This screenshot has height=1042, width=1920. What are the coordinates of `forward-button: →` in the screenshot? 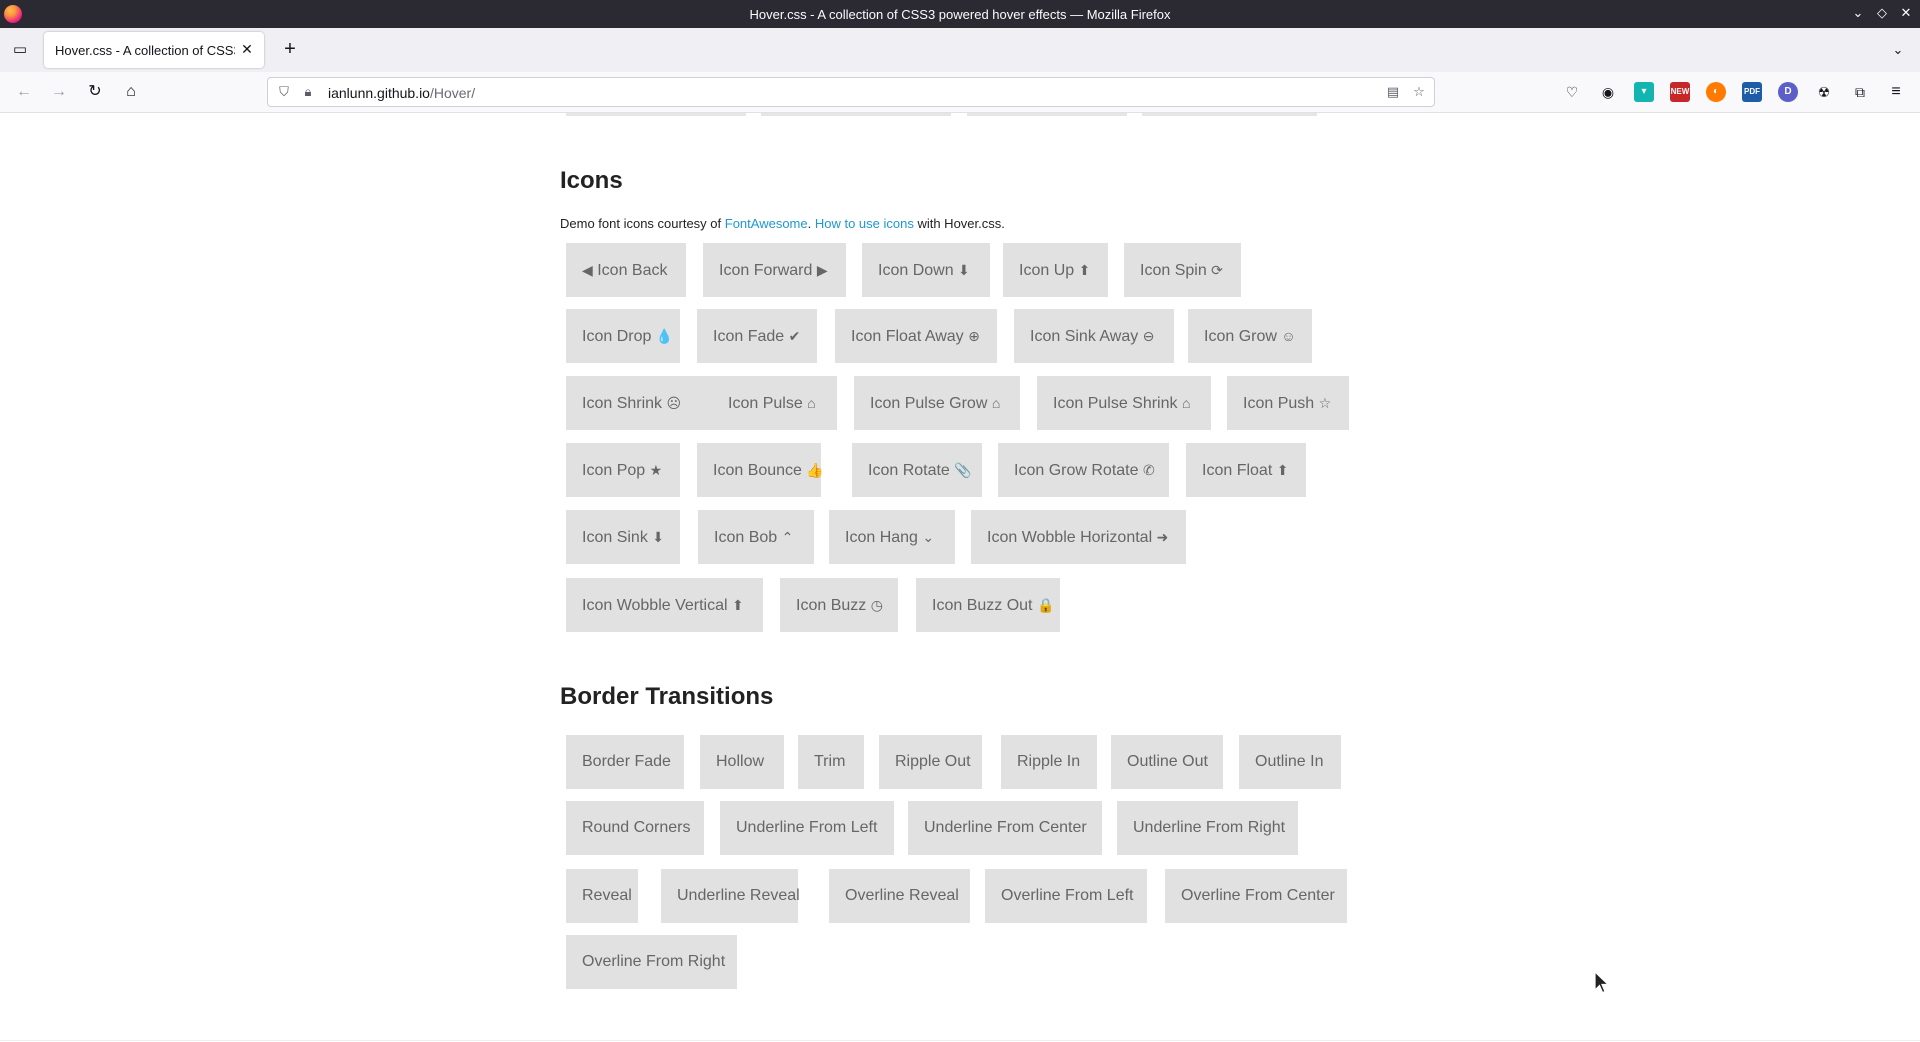 It's located at (59, 92).